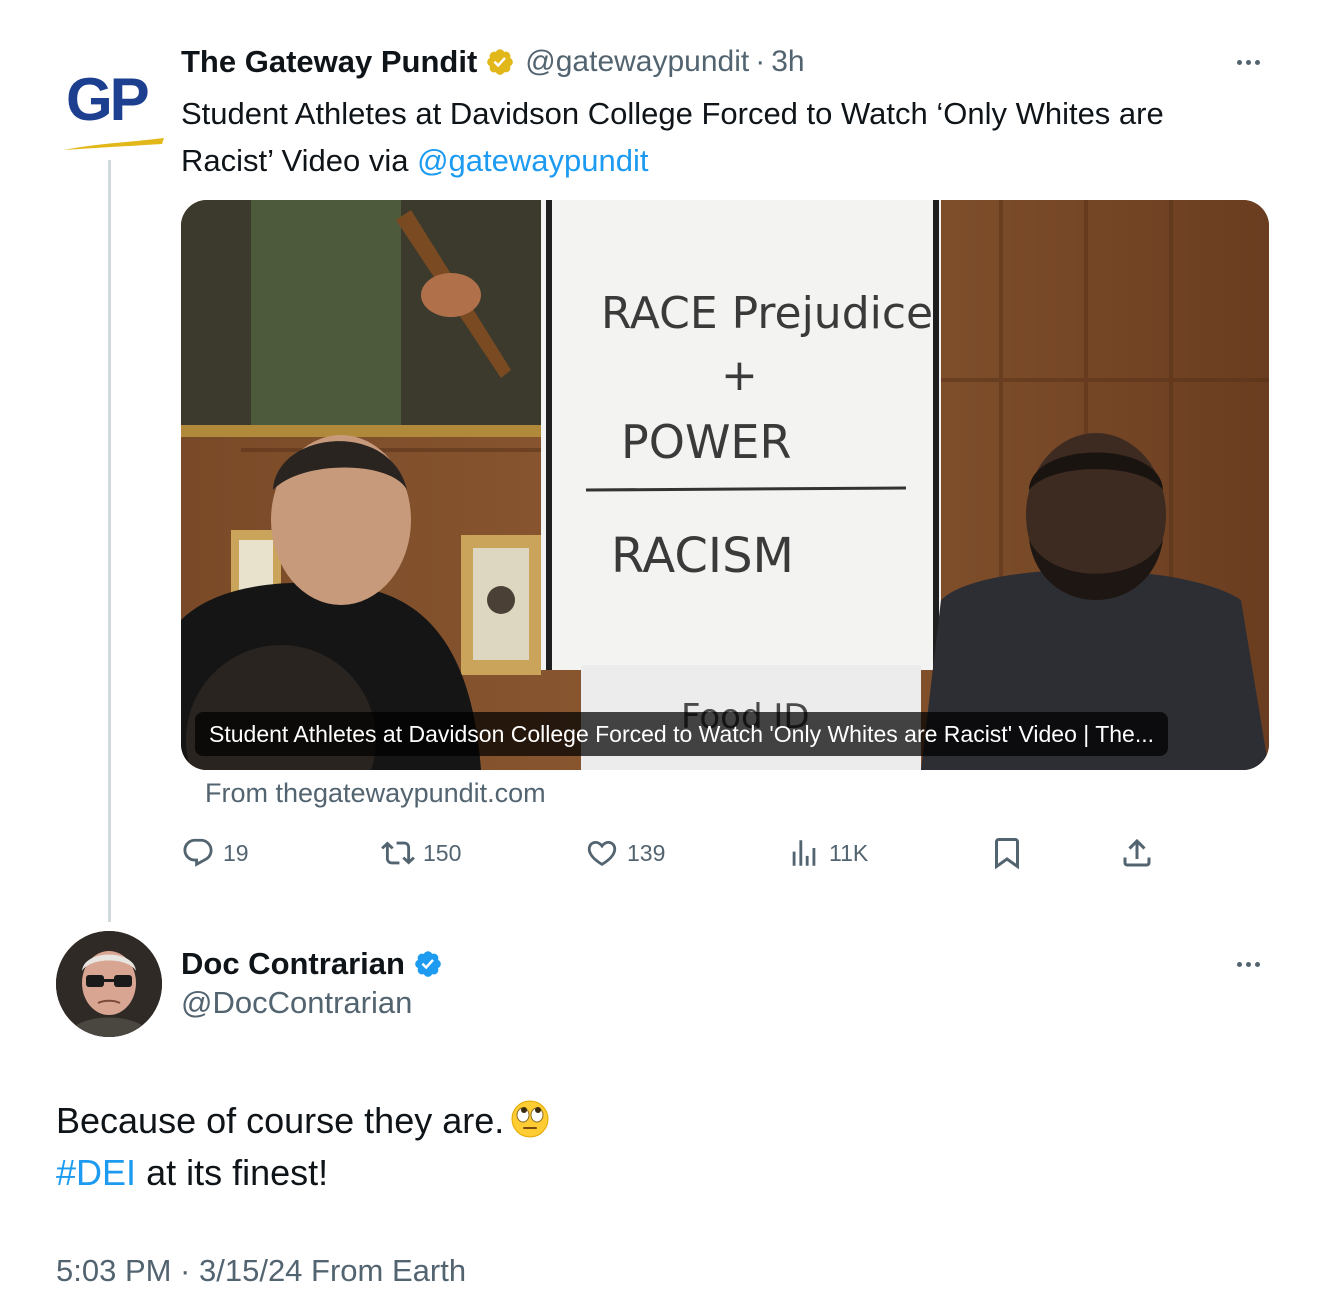  Describe the element at coordinates (109, 541) in the screenshot. I see `thread-connector-line` at that location.